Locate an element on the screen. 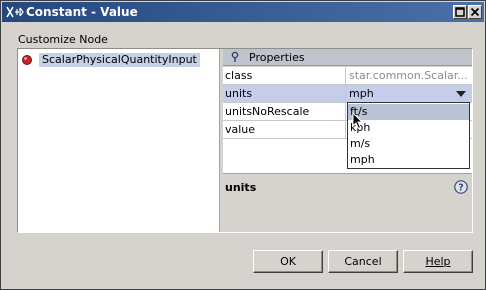 Image resolution: width=486 pixels, height=290 pixels. app-logo-icon is located at coordinates (15, 12).